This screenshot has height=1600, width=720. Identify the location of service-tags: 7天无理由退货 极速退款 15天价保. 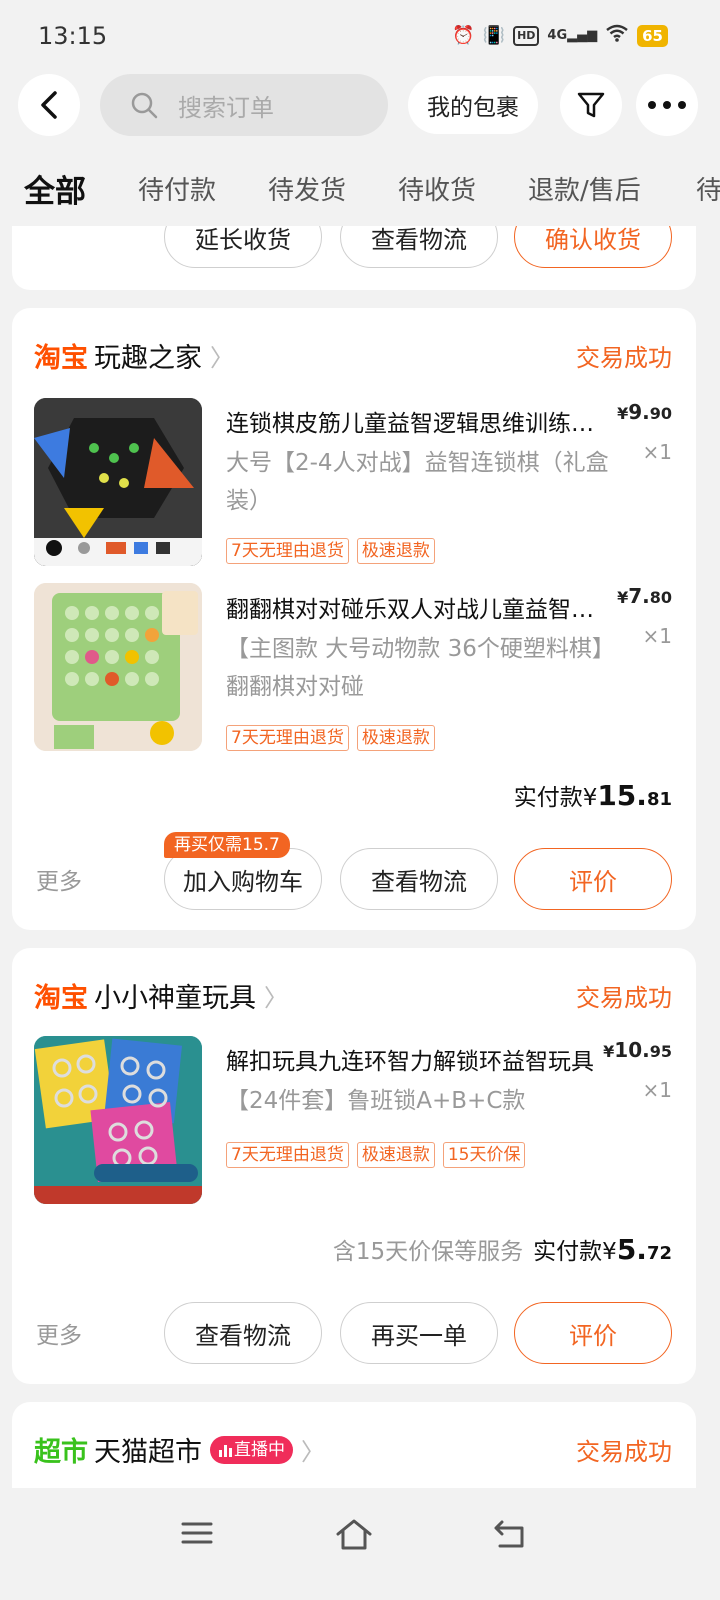
(376, 1155).